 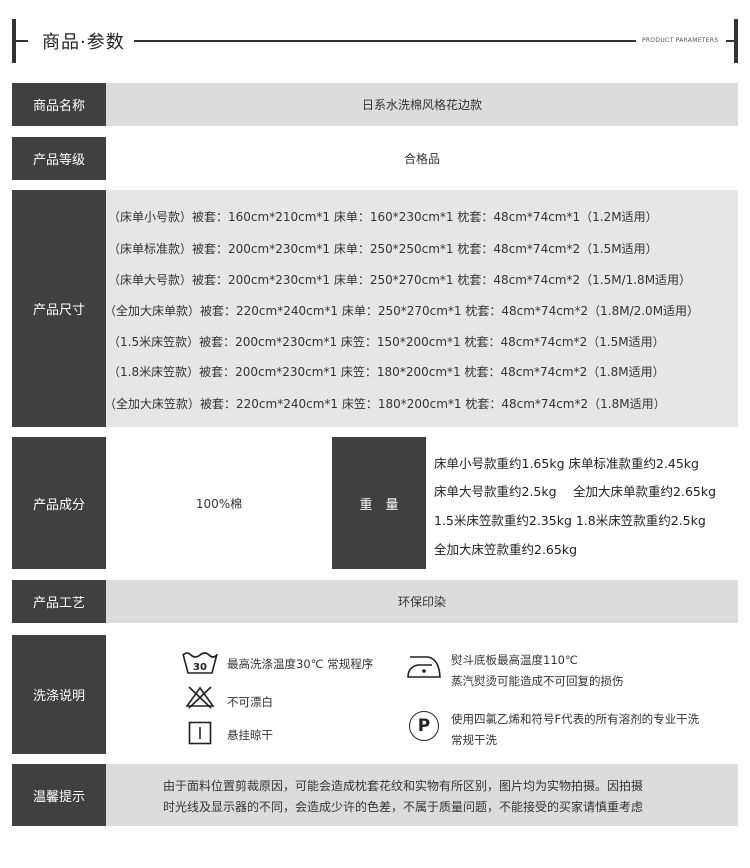 I want to click on weight-line: 1.5米床笠款重约2.35kg 1.8米床笠款重约2.5kg, so click(x=570, y=520).